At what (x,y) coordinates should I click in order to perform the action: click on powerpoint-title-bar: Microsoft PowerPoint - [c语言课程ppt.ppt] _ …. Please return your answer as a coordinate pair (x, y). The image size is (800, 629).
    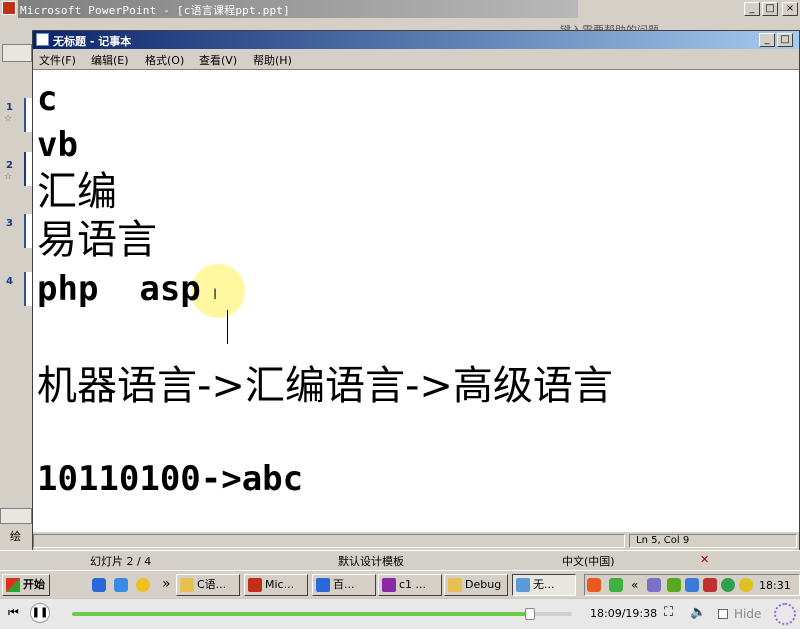
    Looking at the image, I should click on (400, 9).